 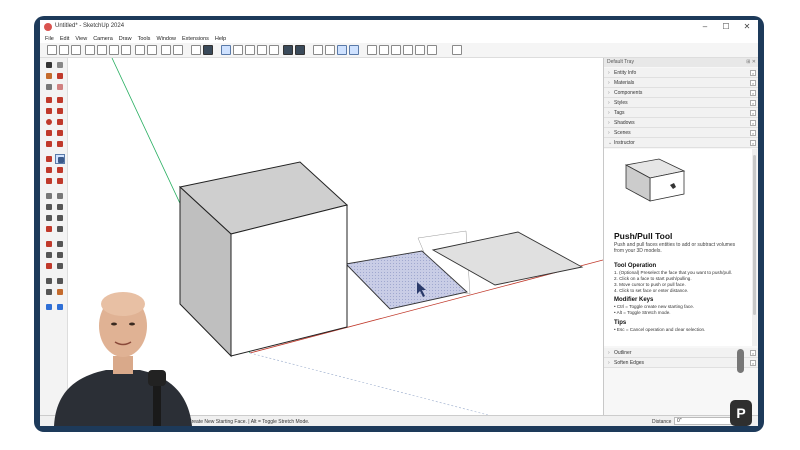 What do you see at coordinates (681, 123) in the screenshot?
I see `panel-shadows: › Shadows ×` at bounding box center [681, 123].